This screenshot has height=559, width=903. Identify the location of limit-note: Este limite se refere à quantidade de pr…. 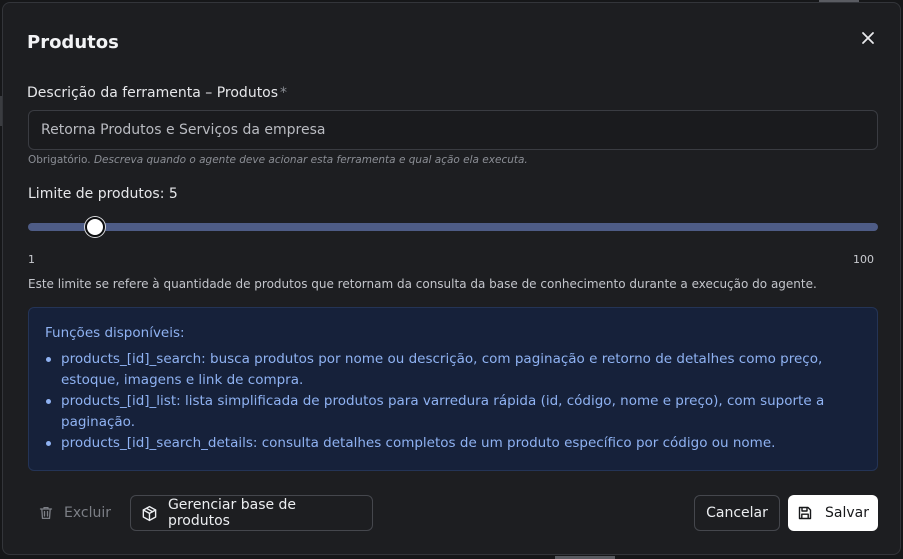
(422, 284).